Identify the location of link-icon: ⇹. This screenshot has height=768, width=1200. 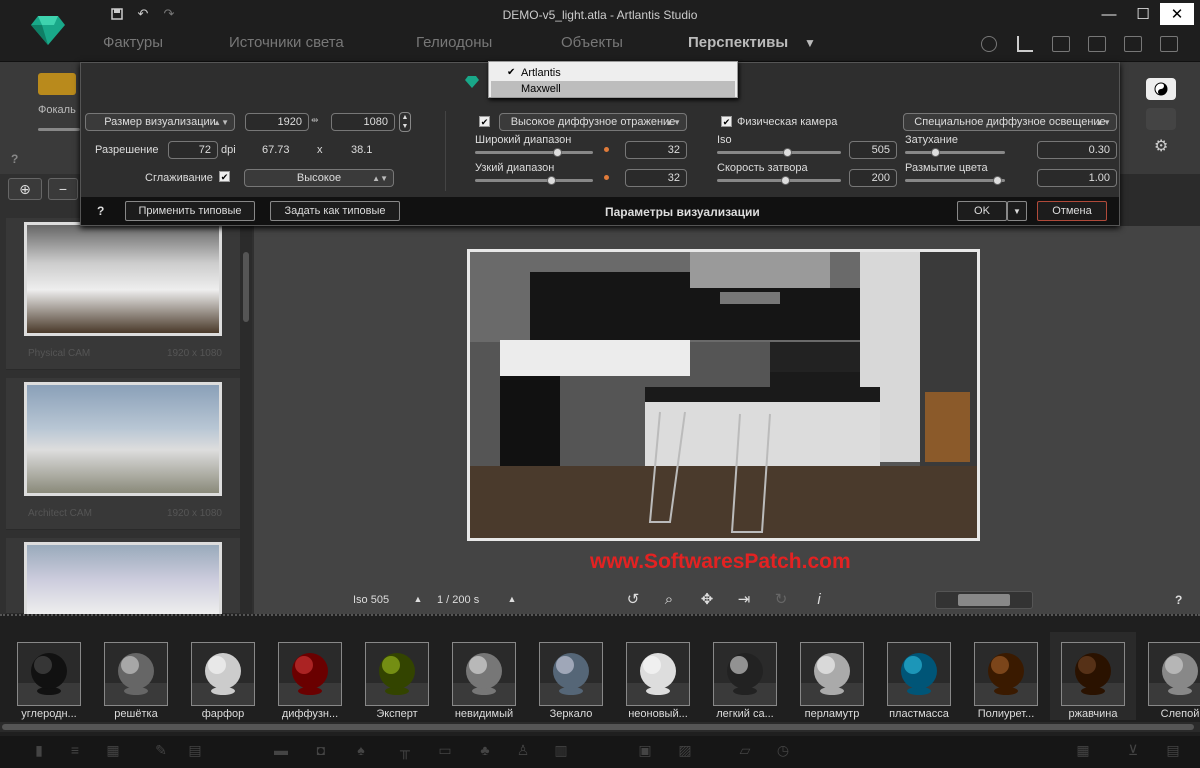
(315, 120).